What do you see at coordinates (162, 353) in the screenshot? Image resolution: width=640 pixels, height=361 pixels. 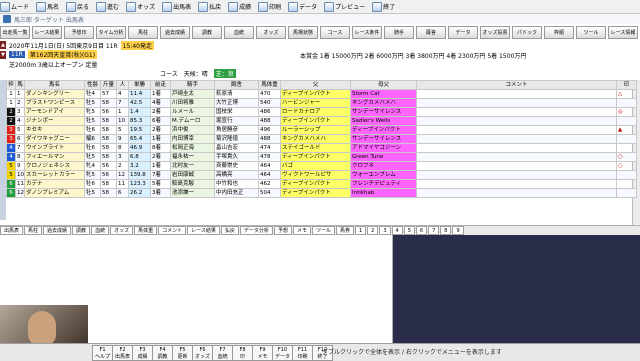 I see `function-key-f4: F4 調教` at bounding box center [162, 353].